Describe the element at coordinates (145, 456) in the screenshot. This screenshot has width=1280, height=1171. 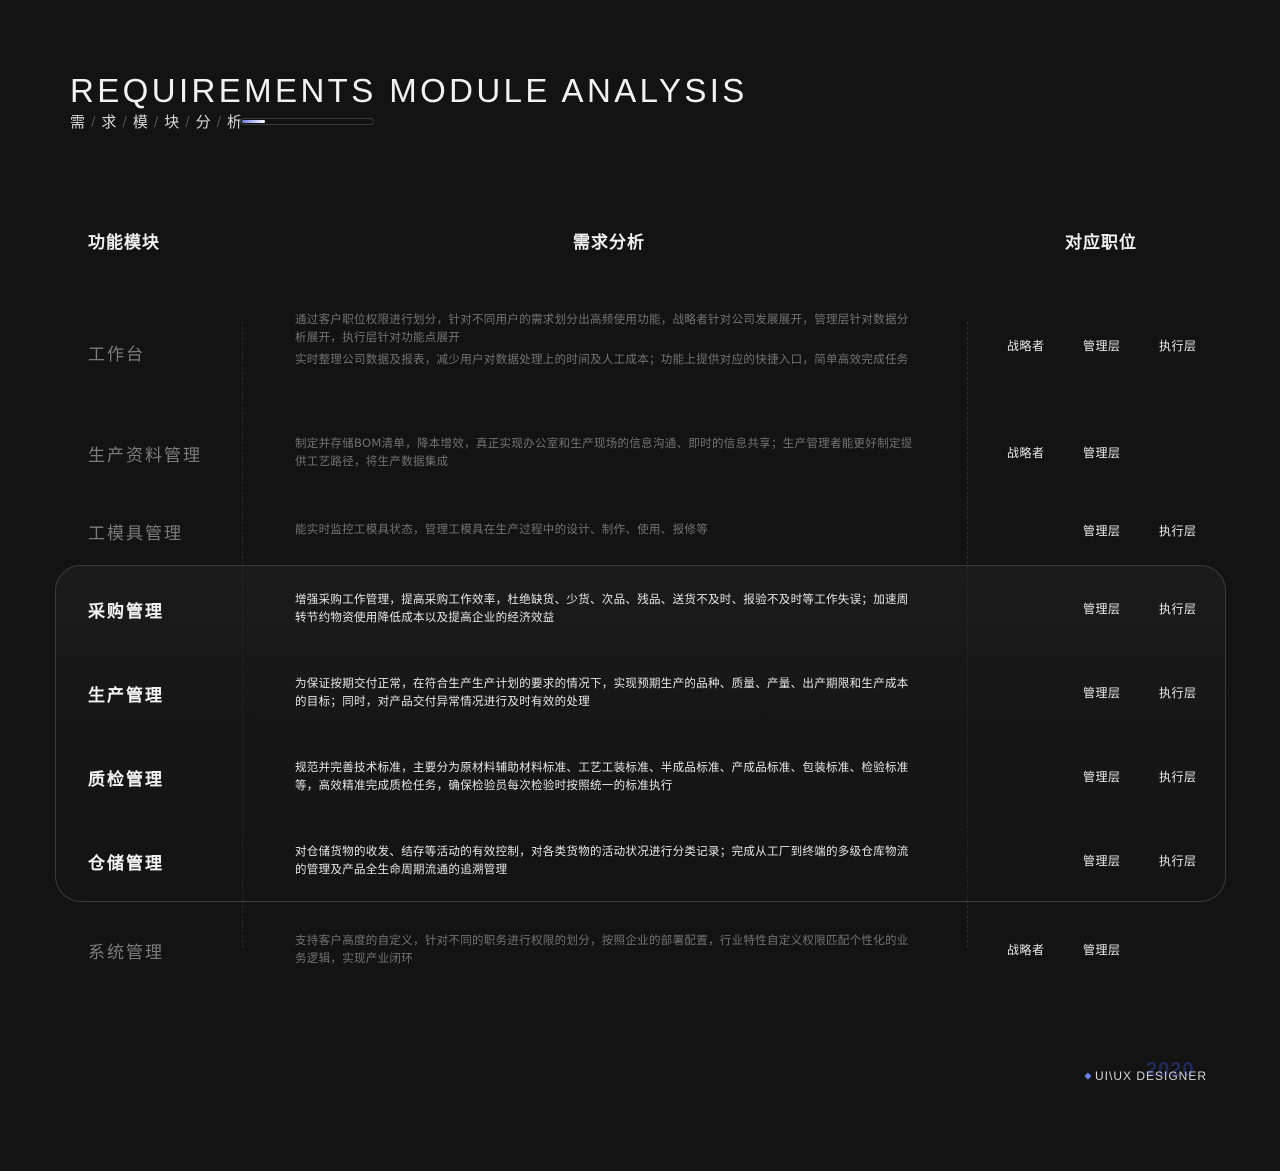
I see `module-name: 生产资料管理` at that location.